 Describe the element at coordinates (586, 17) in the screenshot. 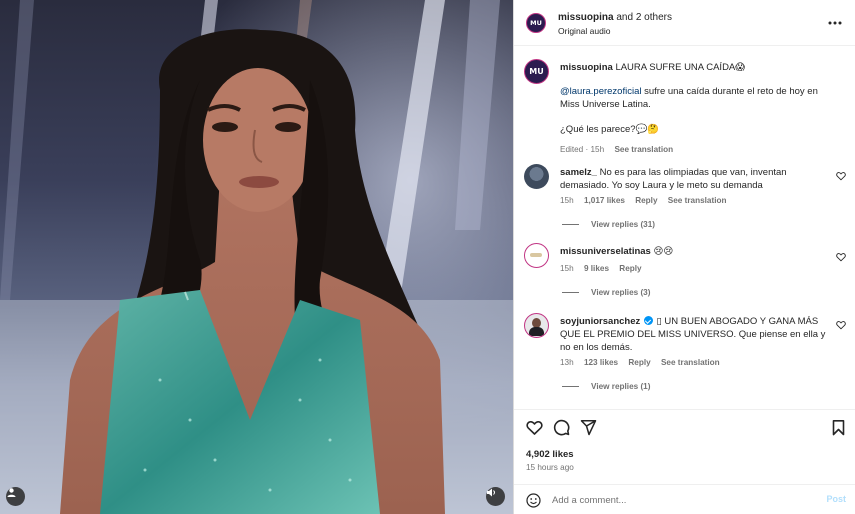

I see `owner-username: missuopina` at that location.